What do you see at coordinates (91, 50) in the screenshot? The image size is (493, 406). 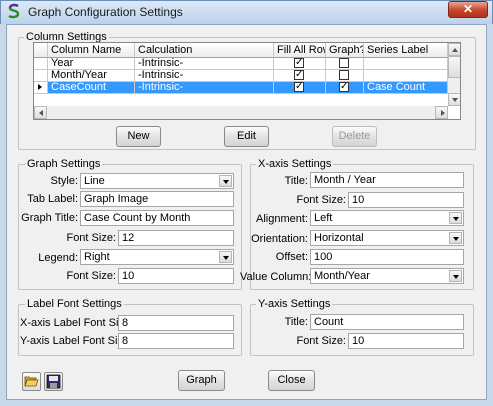 I see `header-column-name: Column Name` at bounding box center [91, 50].